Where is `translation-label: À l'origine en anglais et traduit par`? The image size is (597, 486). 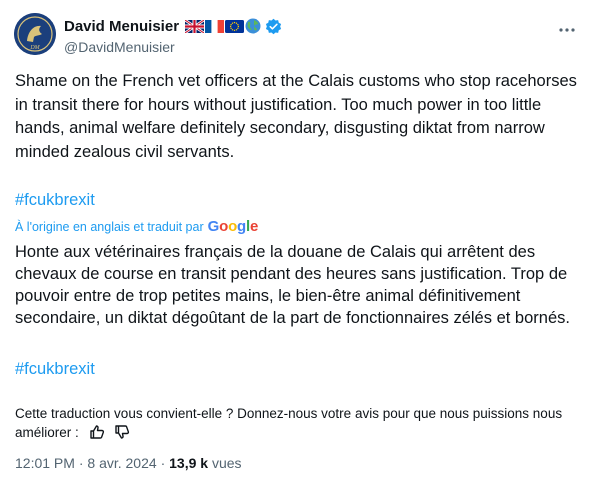
translation-label: À l'origine en anglais et traduit par is located at coordinates (109, 226).